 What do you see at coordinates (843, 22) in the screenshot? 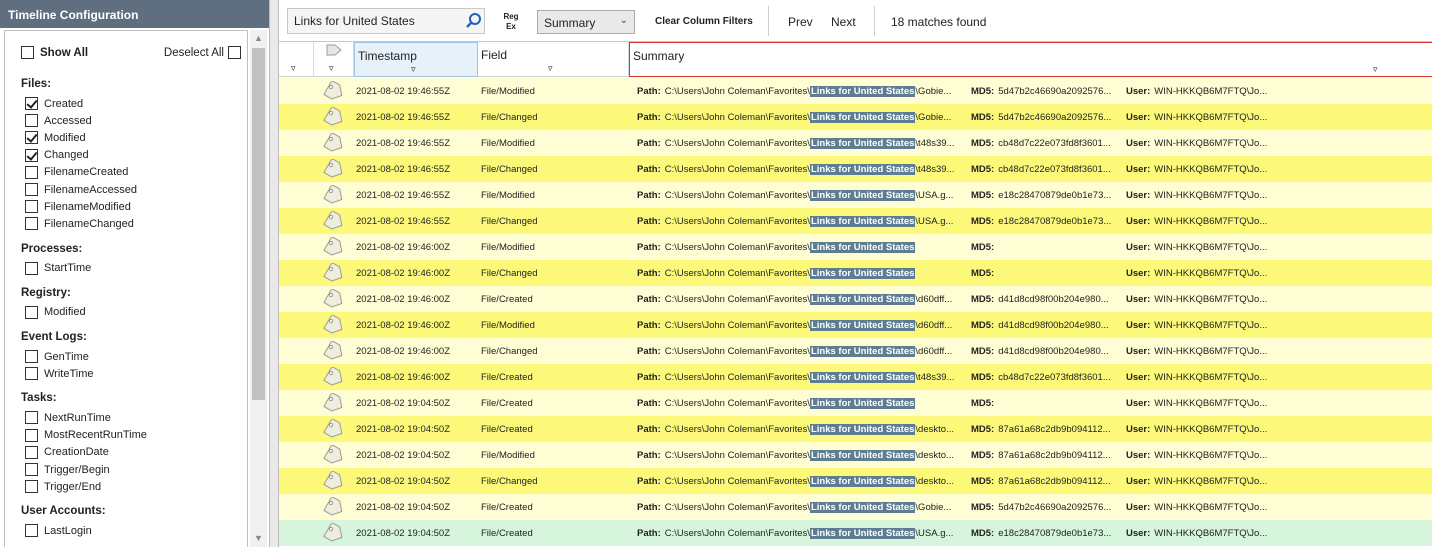
I see `next-button: Next` at bounding box center [843, 22].